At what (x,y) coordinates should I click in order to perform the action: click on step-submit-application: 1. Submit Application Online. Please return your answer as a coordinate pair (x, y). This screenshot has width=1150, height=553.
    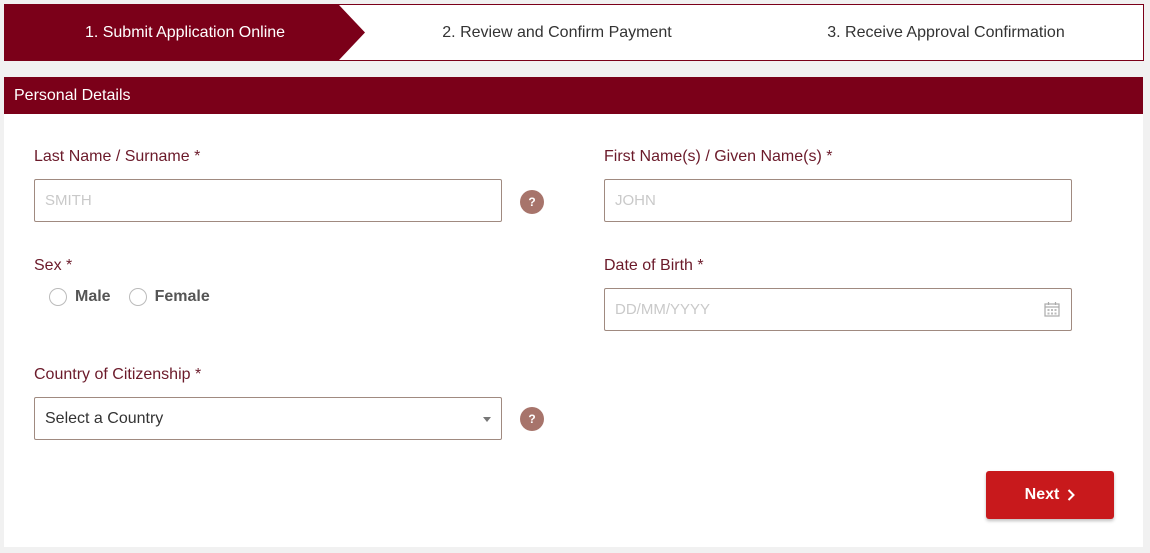
    Looking at the image, I should click on (185, 32).